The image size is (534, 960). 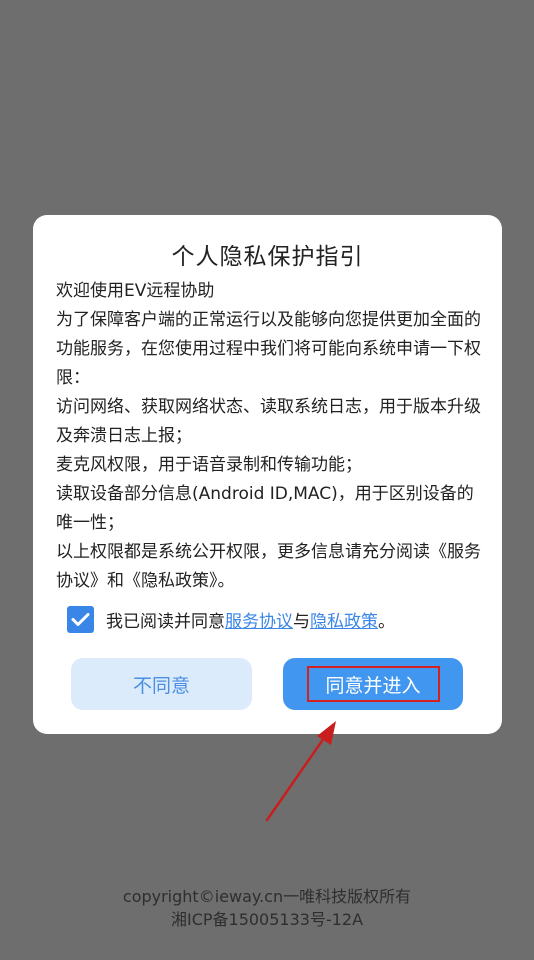 What do you see at coordinates (267, 896) in the screenshot?
I see `copyright-text: copyright©ieway.cn一唯科技版权所有` at bounding box center [267, 896].